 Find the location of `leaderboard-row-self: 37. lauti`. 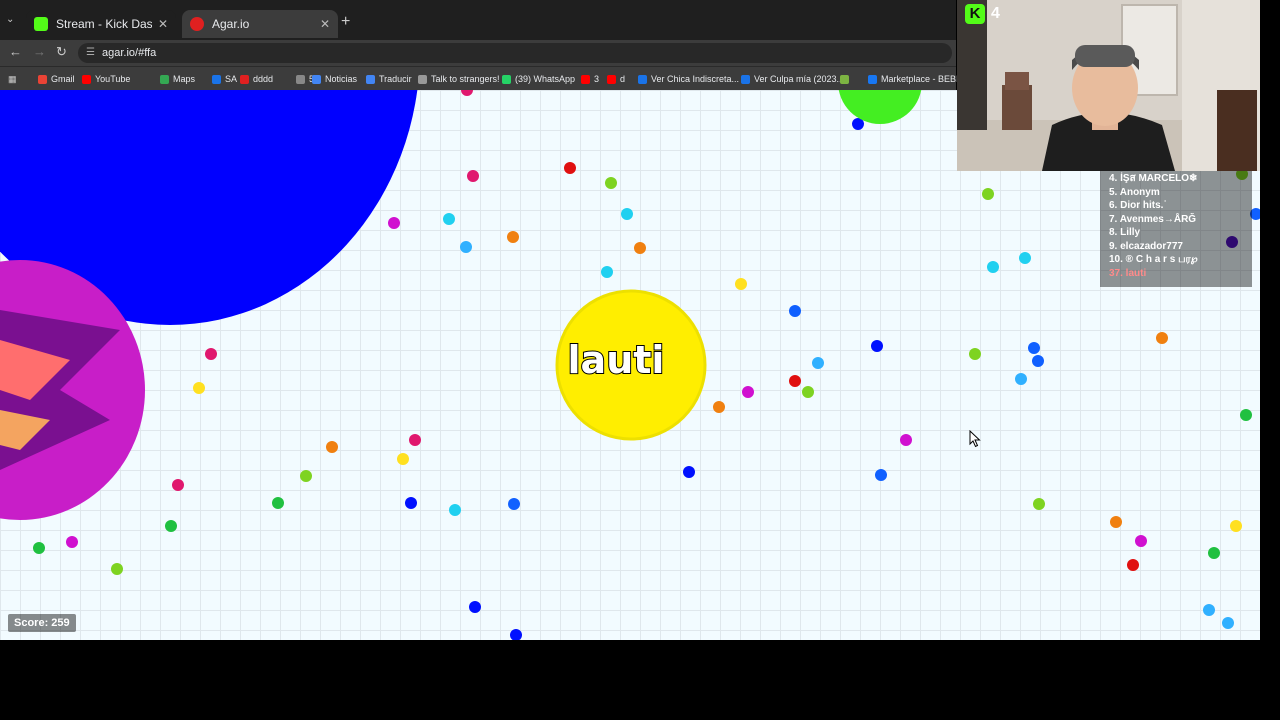

leaderboard-row-self: 37. lauti is located at coordinates (1128, 273).